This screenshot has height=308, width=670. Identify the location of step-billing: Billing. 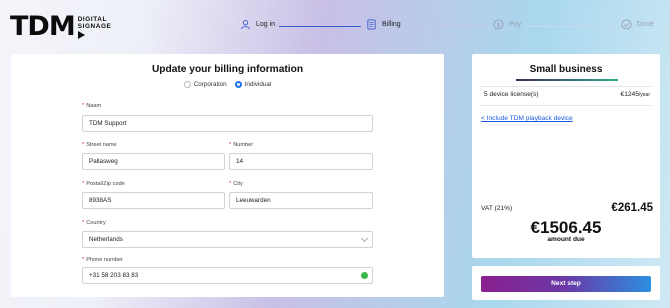
(383, 24).